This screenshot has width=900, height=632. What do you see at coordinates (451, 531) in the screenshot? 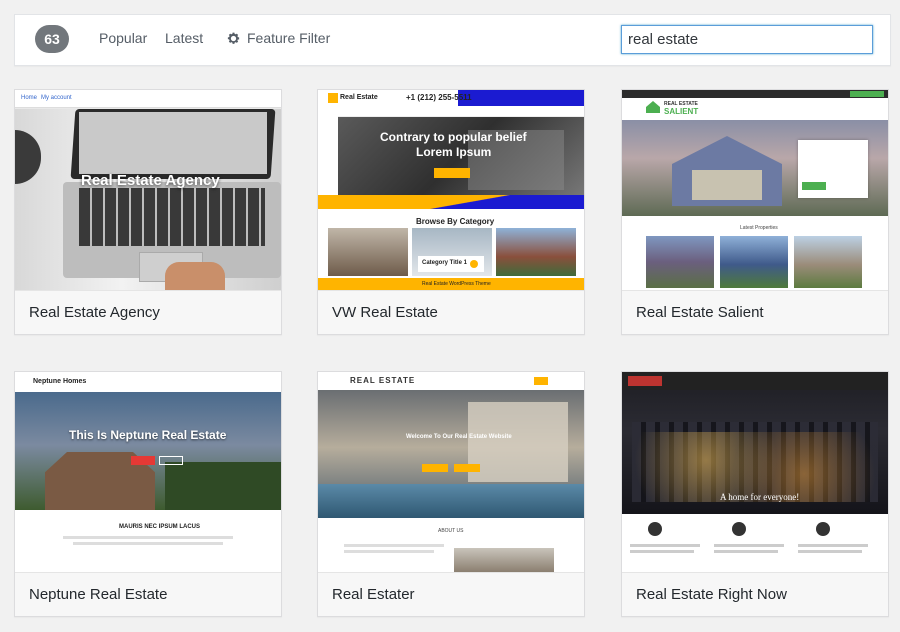
I see `preview-section-title: ABOUT US` at bounding box center [451, 531].